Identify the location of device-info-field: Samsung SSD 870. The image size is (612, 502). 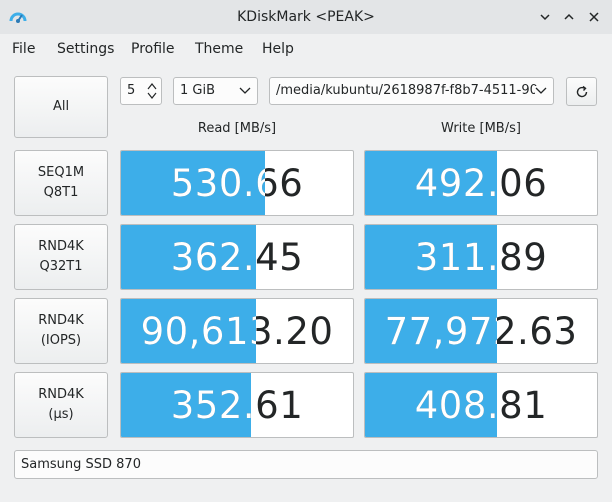
(306, 464).